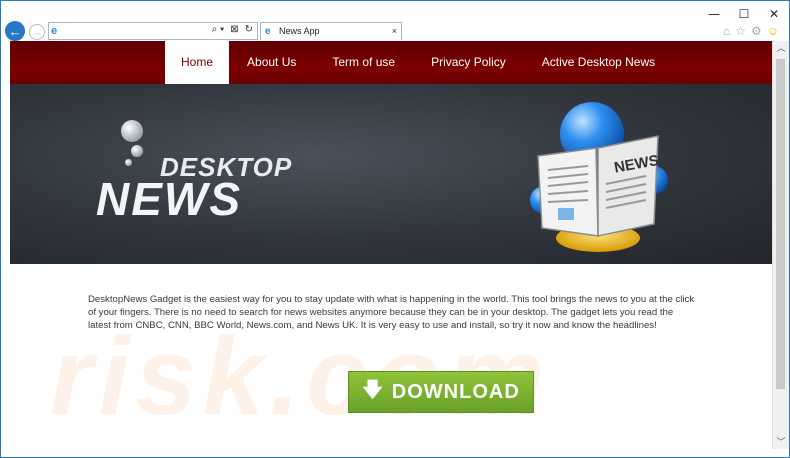  I want to click on scroll-up-icon: ︿, so click(781, 48).